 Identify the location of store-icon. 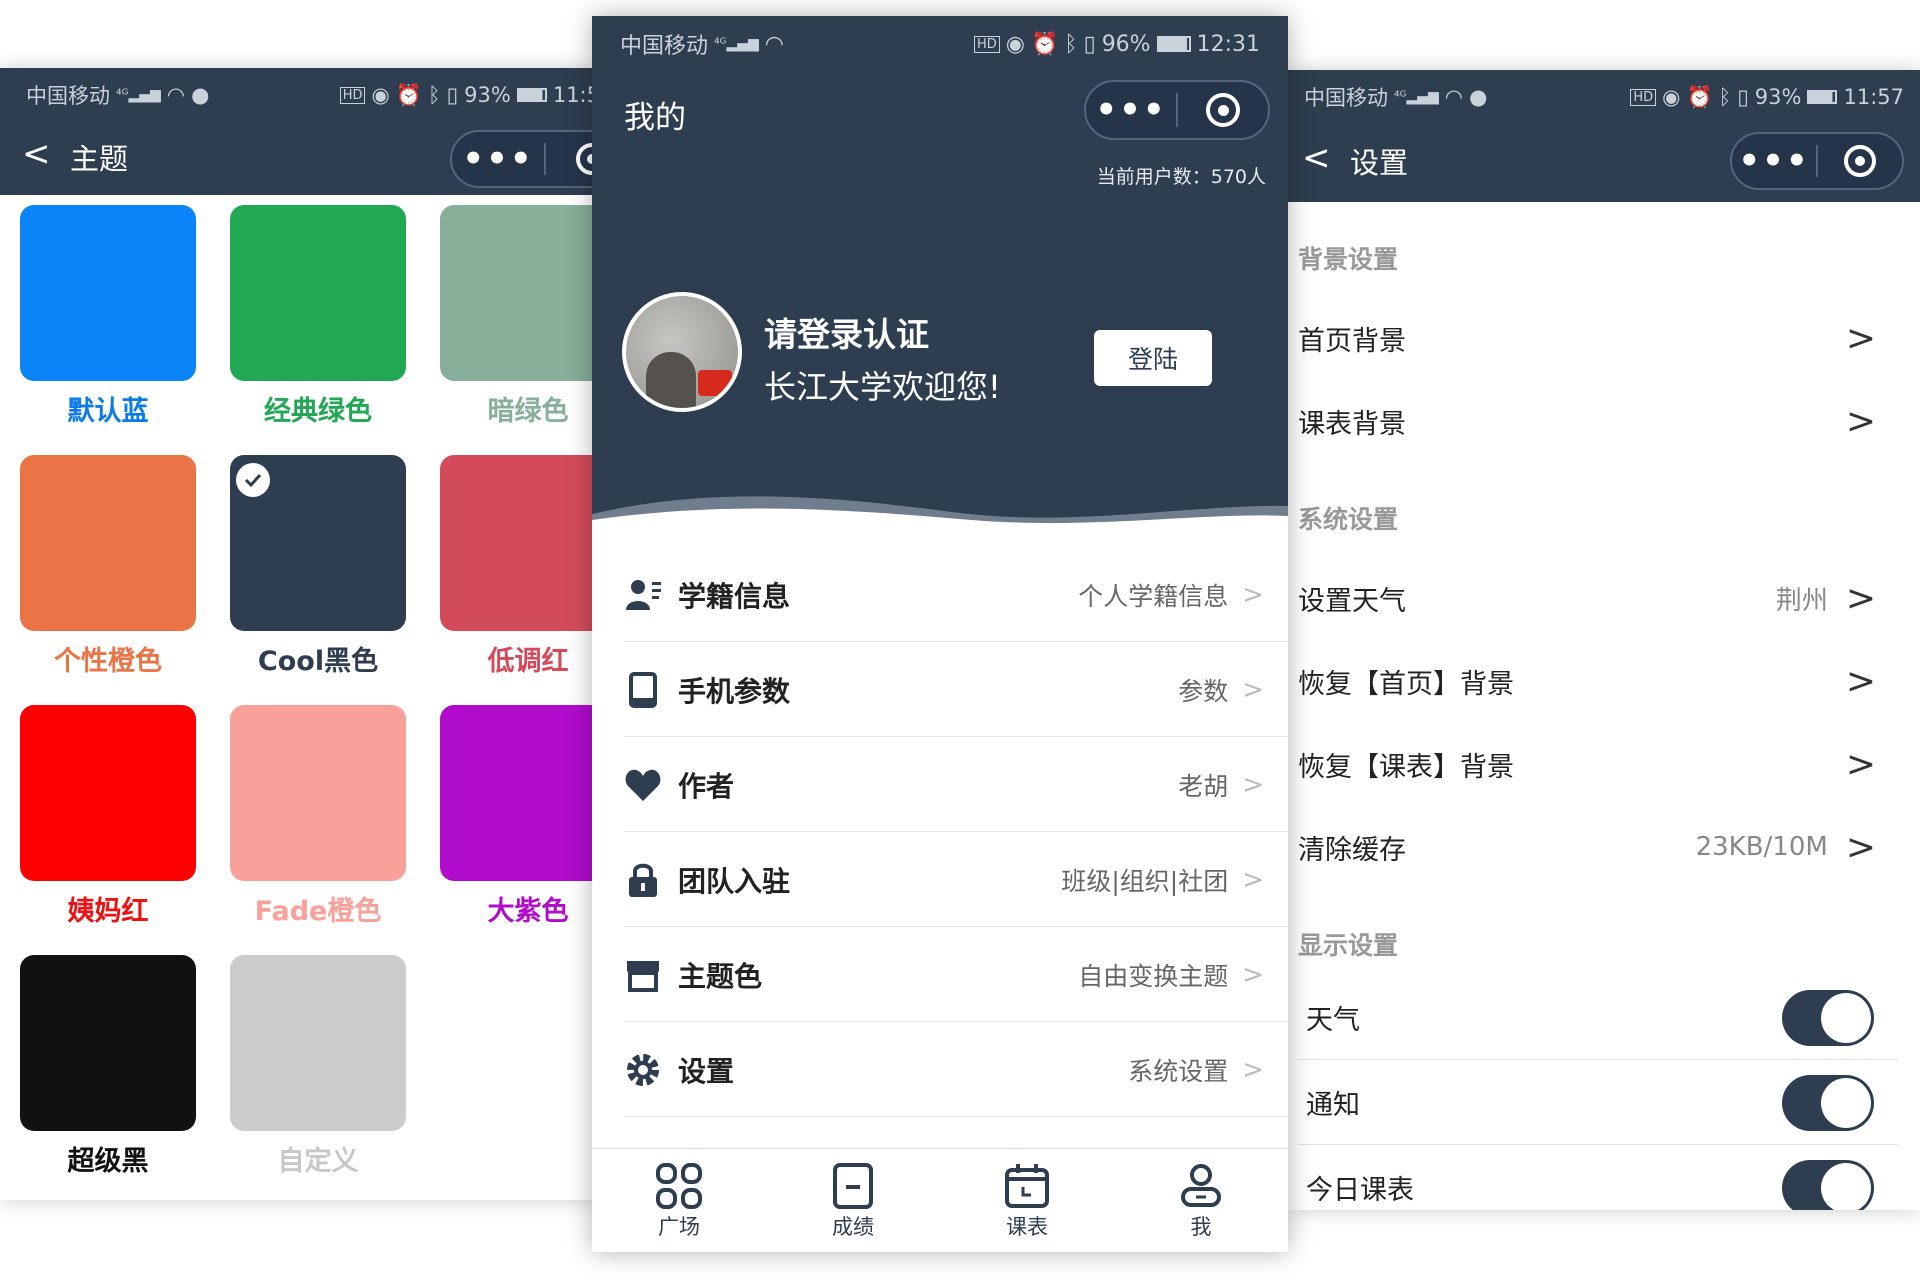
(643, 975).